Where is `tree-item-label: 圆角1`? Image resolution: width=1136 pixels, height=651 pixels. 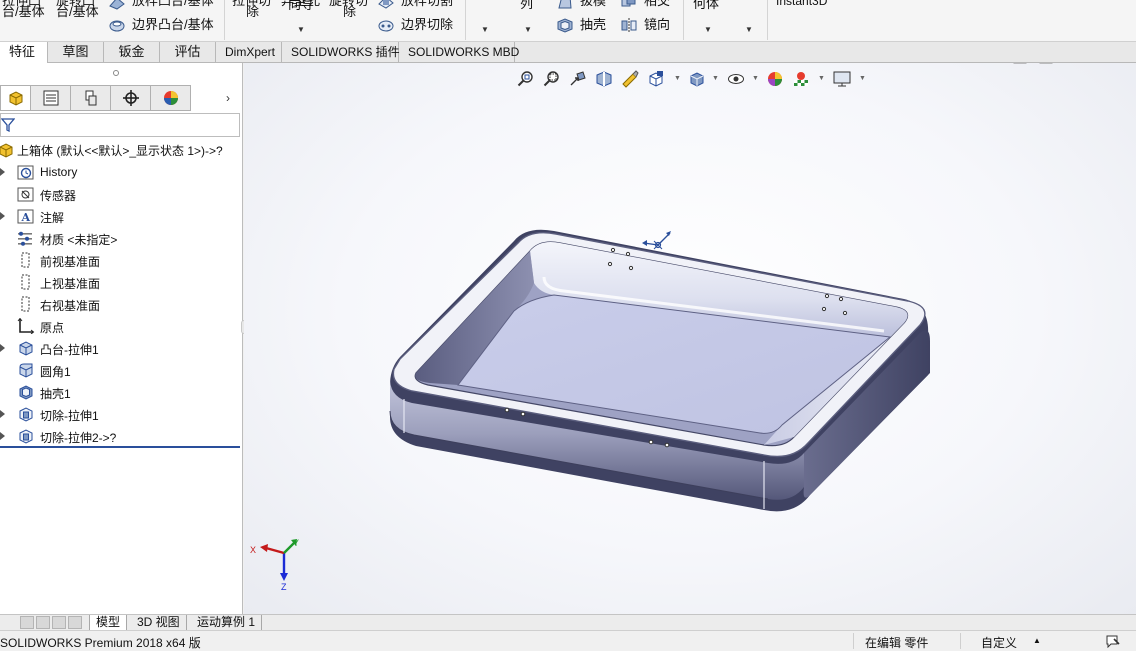
tree-item-label: 圆角1 is located at coordinates (55, 372).